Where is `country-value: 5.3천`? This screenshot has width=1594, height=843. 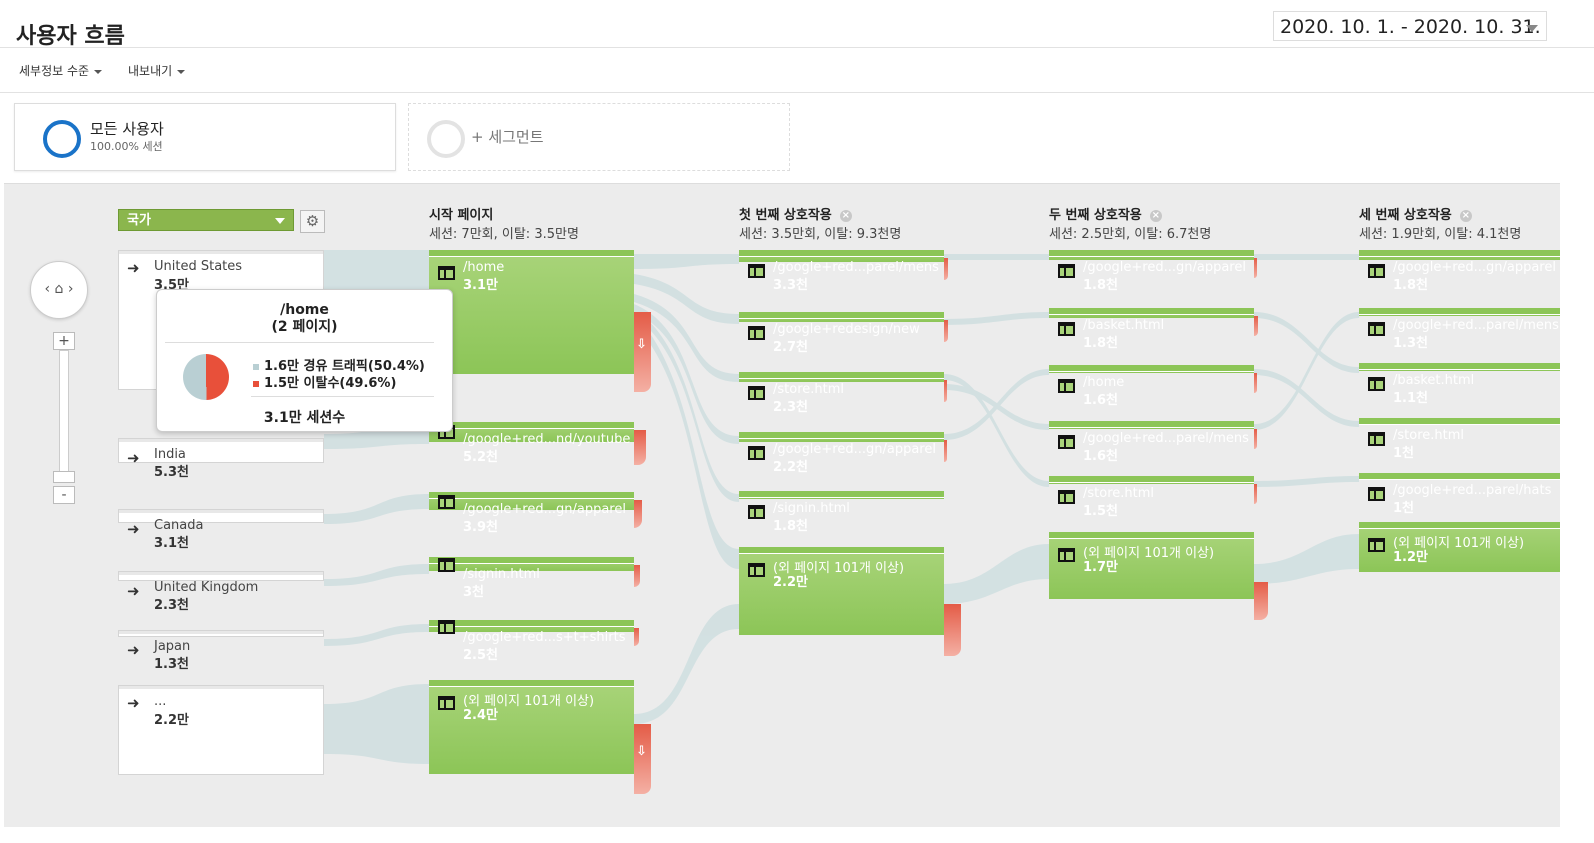 country-value: 5.3천 is located at coordinates (171, 472).